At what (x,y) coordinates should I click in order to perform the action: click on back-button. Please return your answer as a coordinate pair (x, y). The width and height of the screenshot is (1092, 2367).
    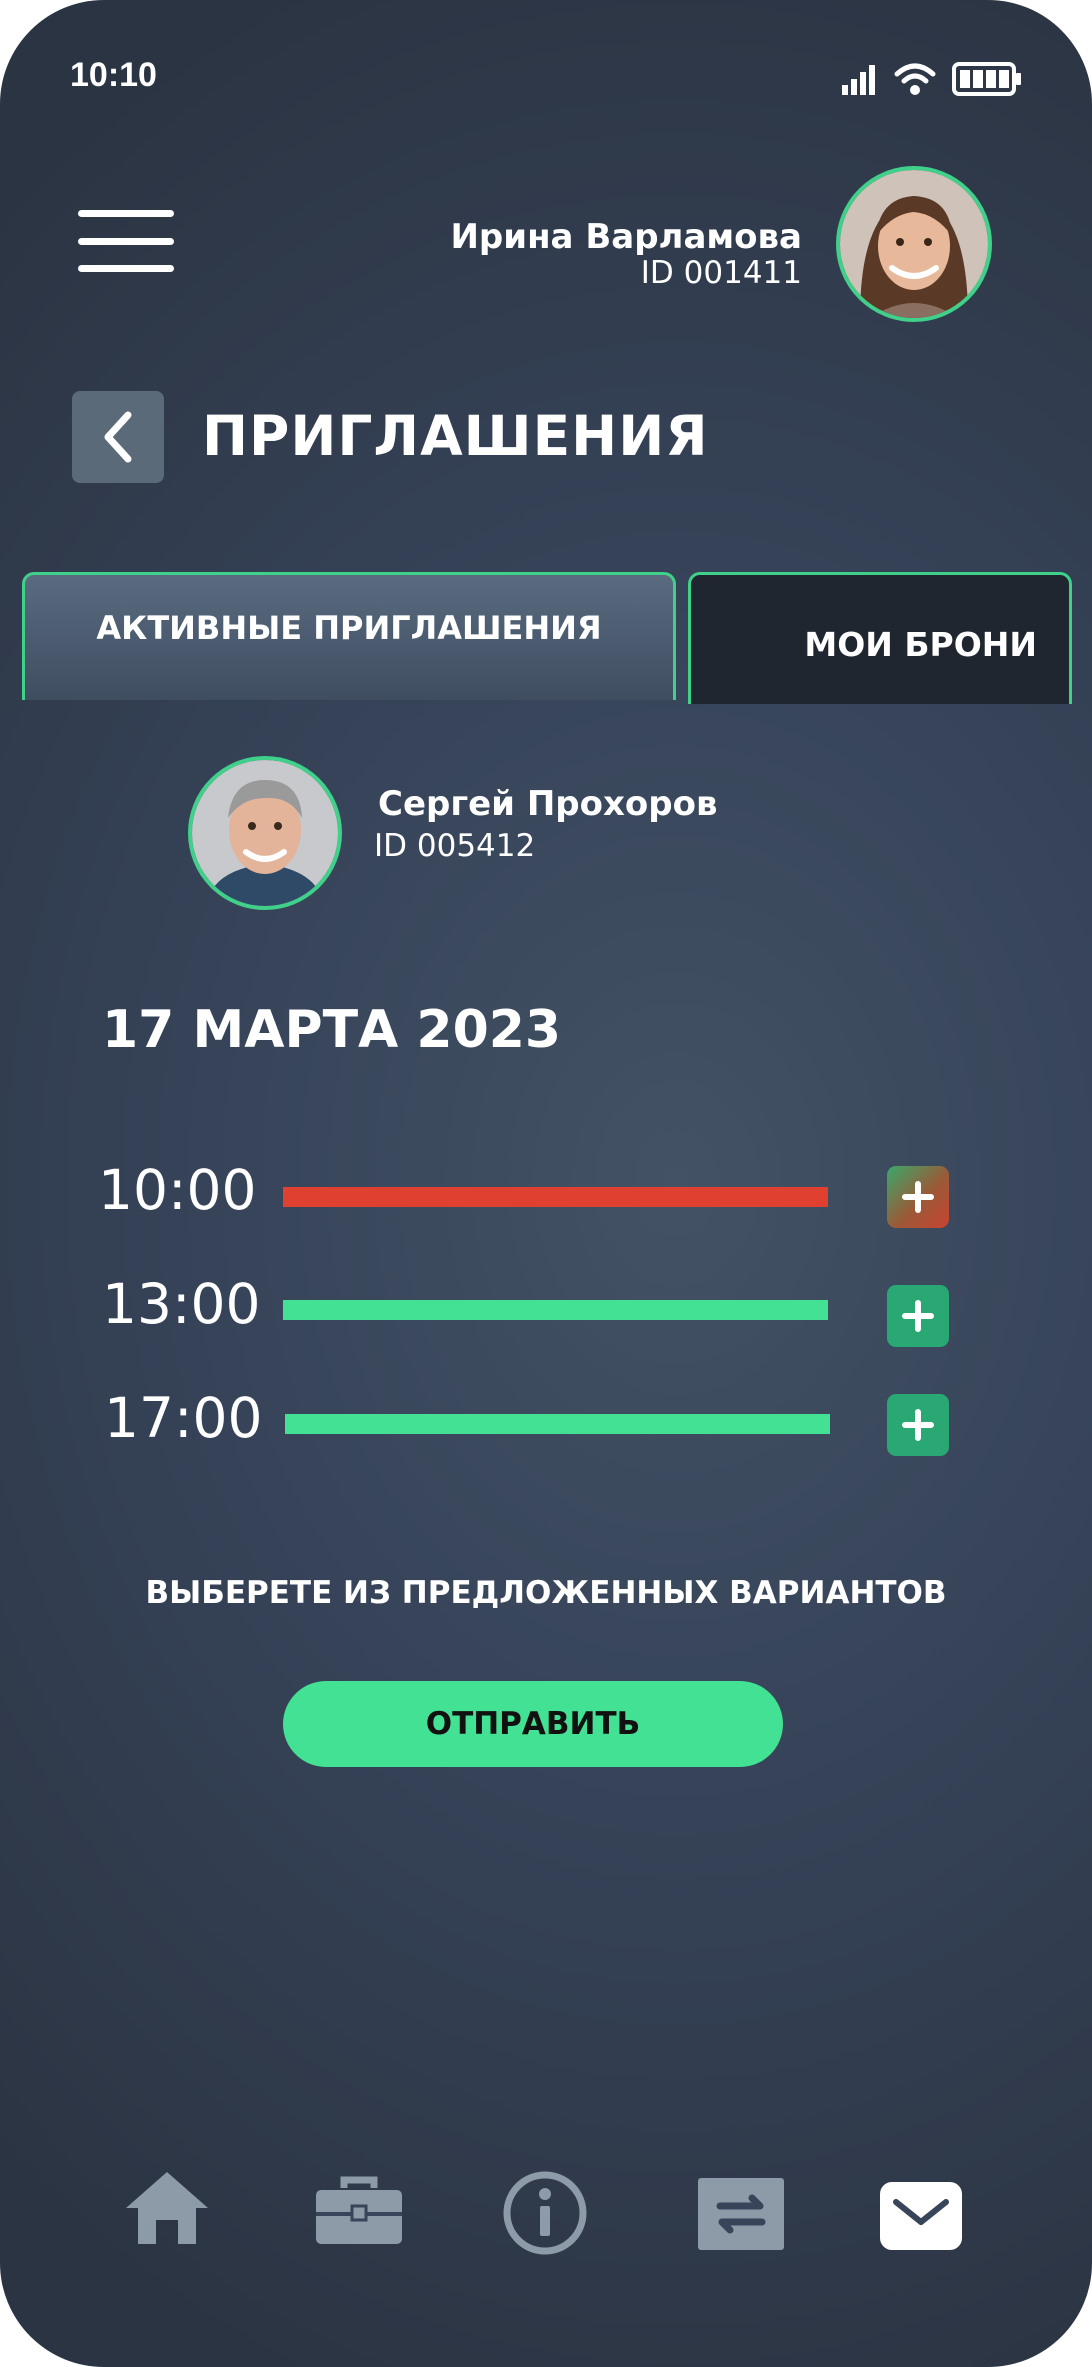
    Looking at the image, I should click on (118, 437).